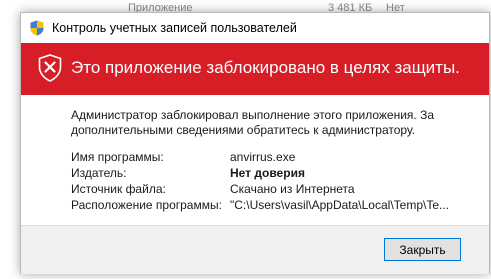  Describe the element at coordinates (422, 249) in the screenshot. I see `close-button: Закрыть` at that location.